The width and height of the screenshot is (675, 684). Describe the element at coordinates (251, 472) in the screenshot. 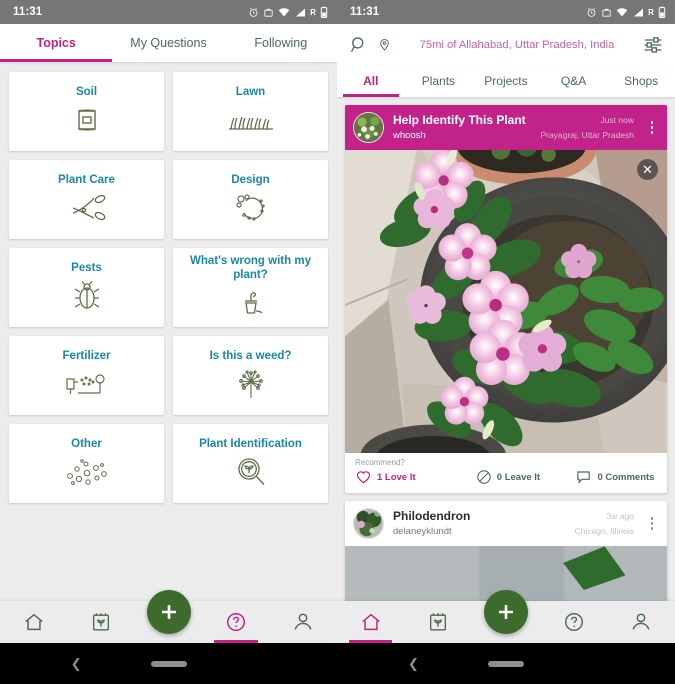

I see `magnifier-leaf-icon` at that location.